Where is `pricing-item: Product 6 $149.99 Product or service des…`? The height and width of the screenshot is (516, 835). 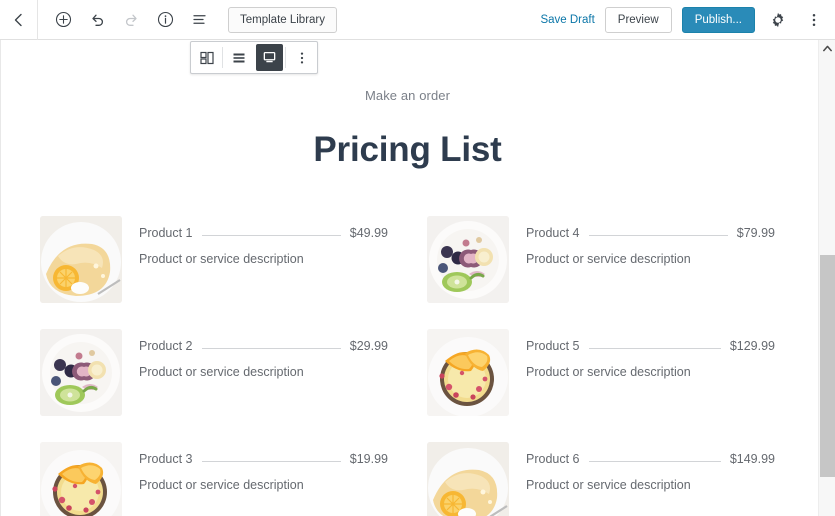 pricing-item: Product 6 $149.99 Product or service des… is located at coordinates (601, 479).